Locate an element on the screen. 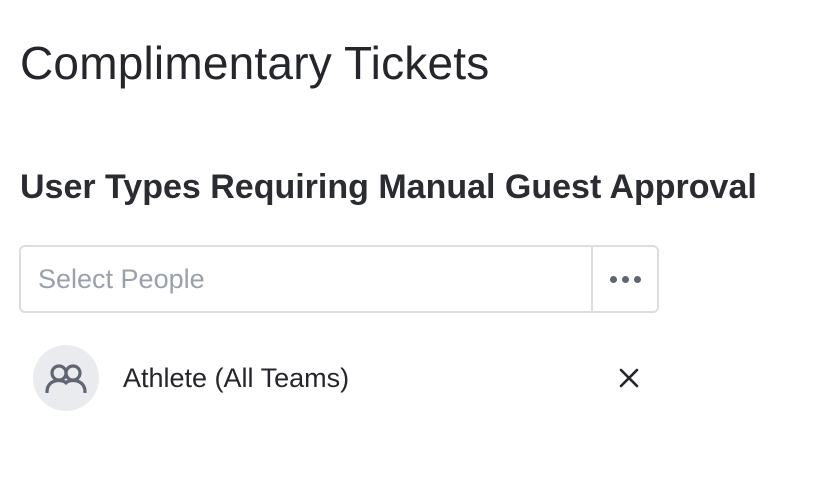 This screenshot has width=823, height=480. group-users-icon is located at coordinates (66, 378).